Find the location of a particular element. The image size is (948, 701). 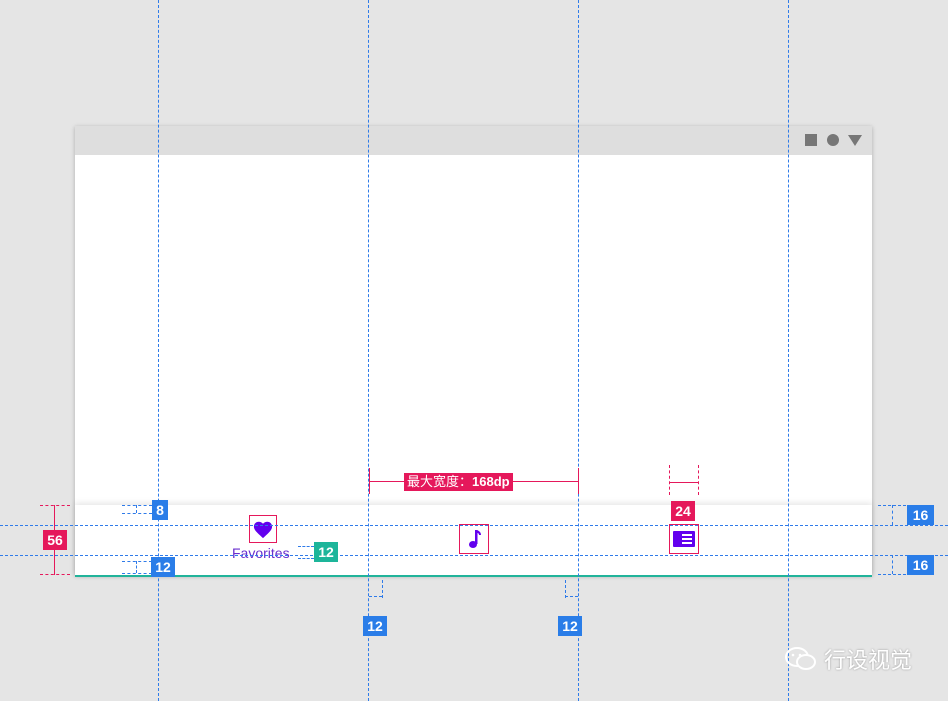

news-icon-box is located at coordinates (684, 539).